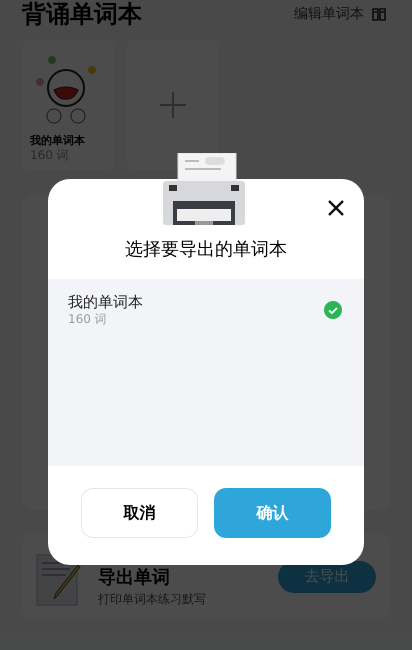  Describe the element at coordinates (336, 208) in the screenshot. I see `close-icon` at that location.